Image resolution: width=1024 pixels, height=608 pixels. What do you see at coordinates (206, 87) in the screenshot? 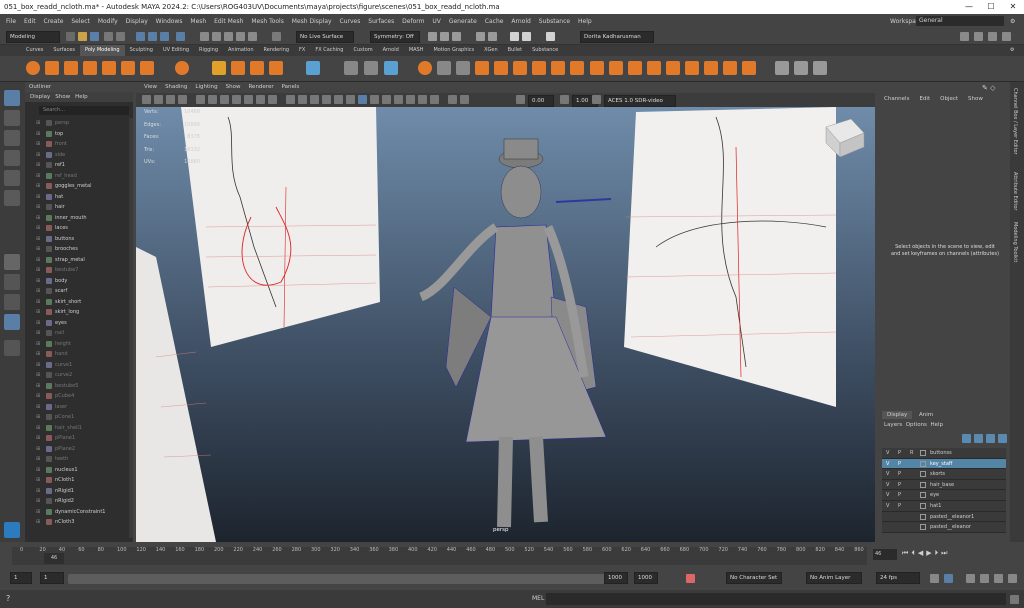
I see `viewport-menu-lighting: Lighting` at bounding box center [206, 87].